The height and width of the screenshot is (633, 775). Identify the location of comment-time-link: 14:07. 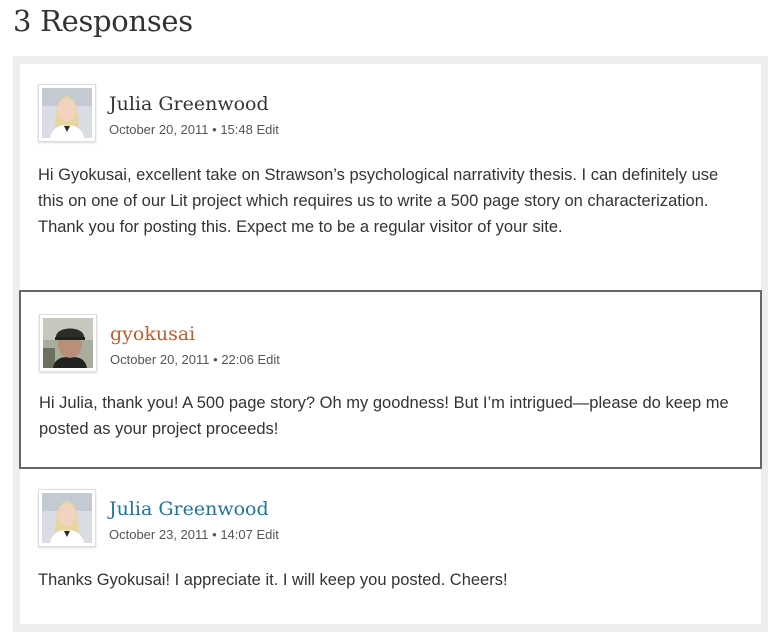
(236, 534).